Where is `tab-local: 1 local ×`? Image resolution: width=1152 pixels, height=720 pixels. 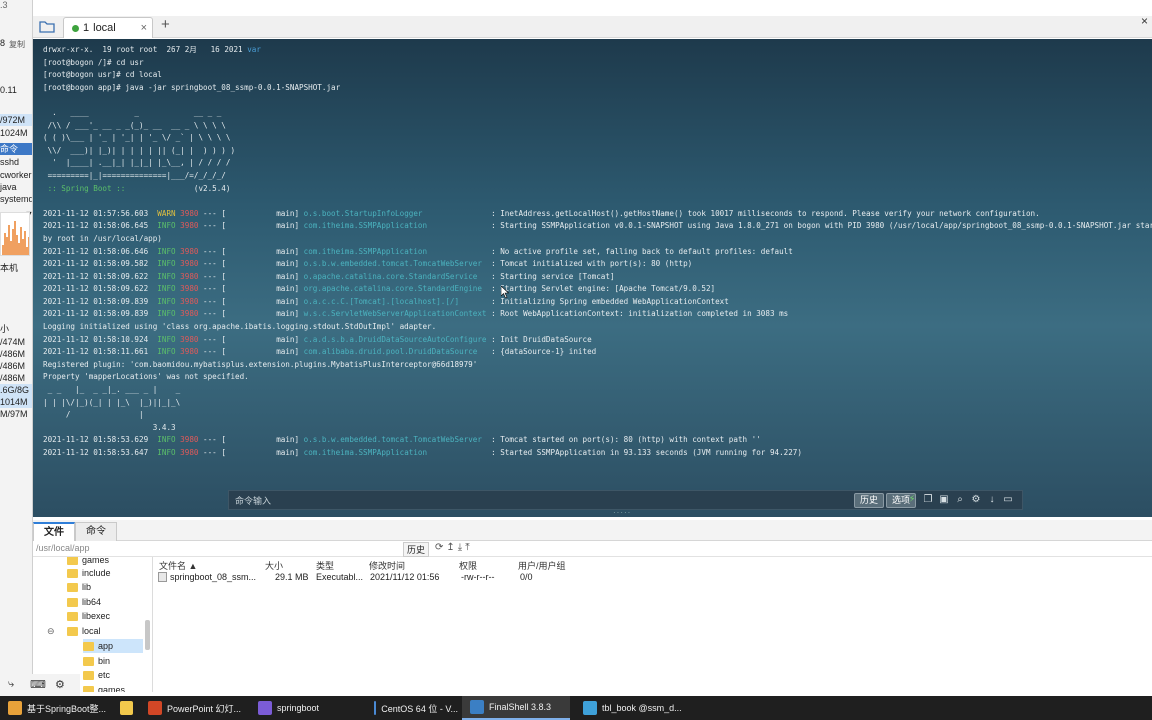
tab-local: 1 local × is located at coordinates (108, 27).